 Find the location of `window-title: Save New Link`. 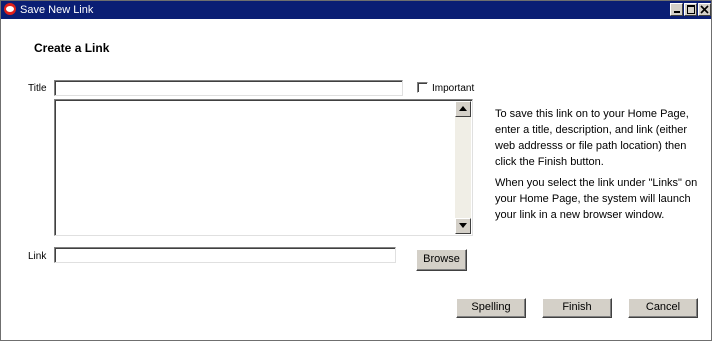

window-title: Save New Link is located at coordinates (57, 10).